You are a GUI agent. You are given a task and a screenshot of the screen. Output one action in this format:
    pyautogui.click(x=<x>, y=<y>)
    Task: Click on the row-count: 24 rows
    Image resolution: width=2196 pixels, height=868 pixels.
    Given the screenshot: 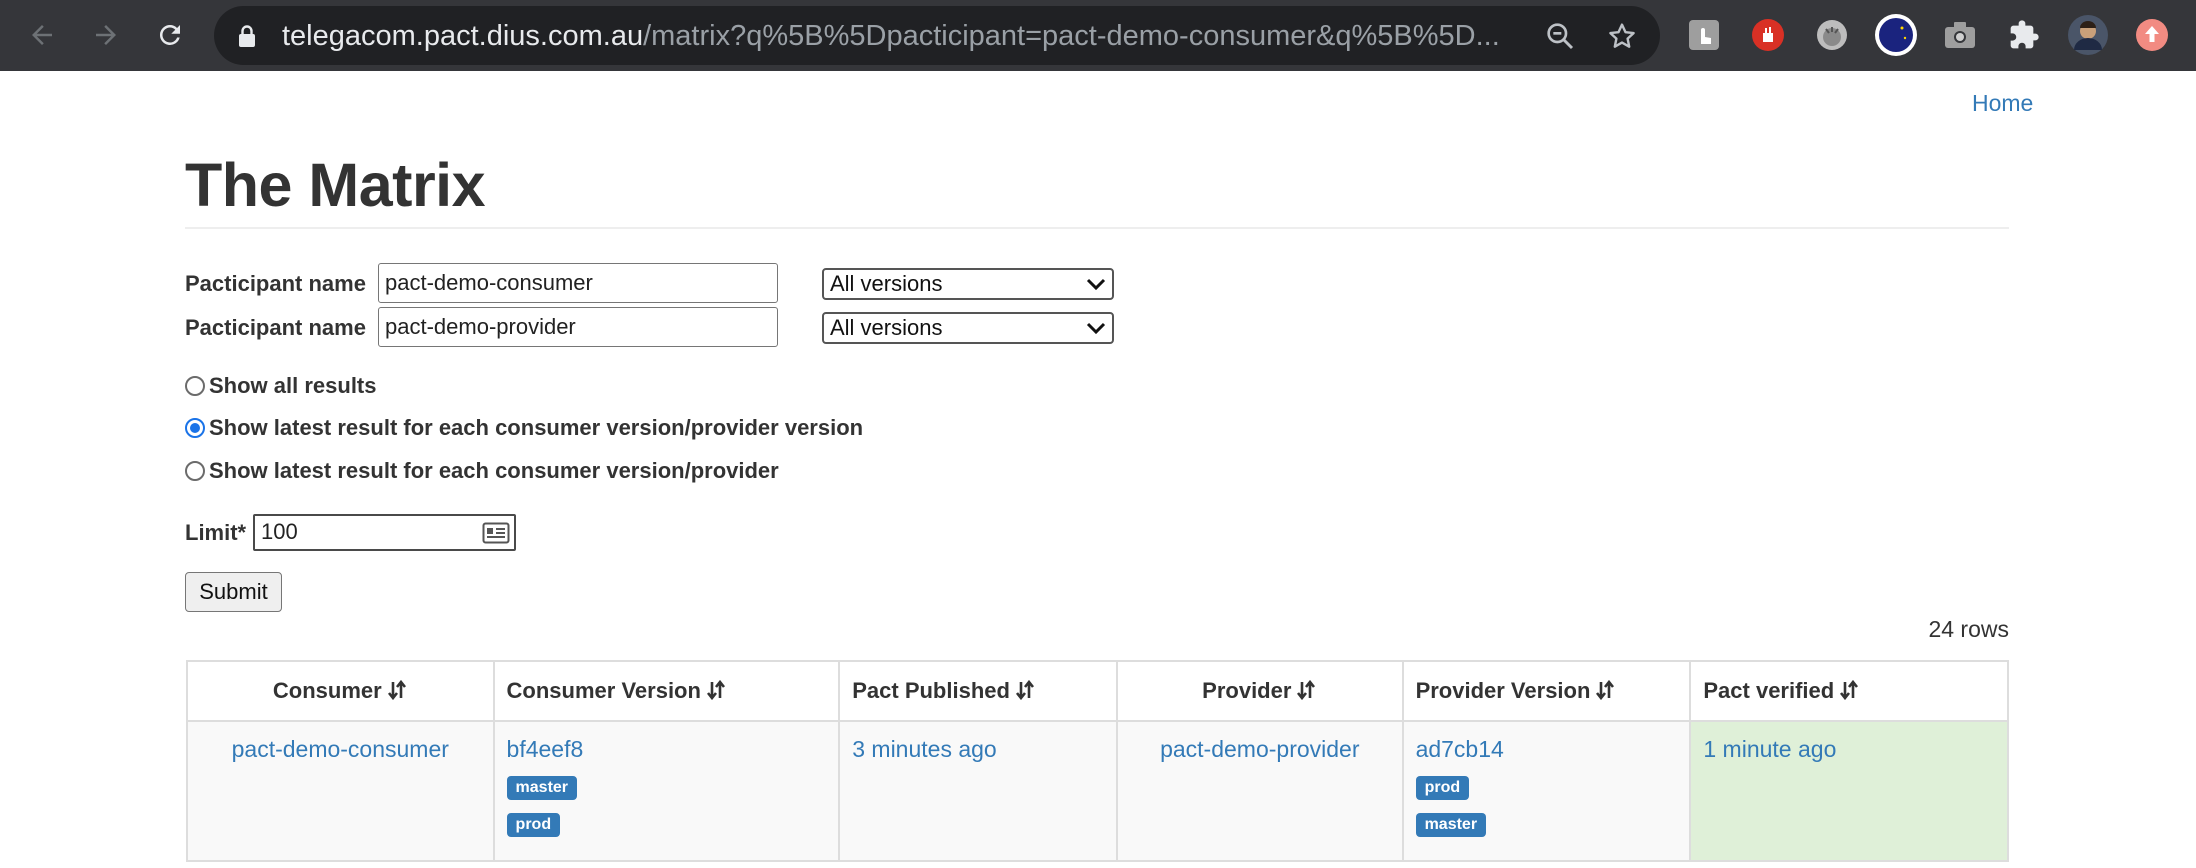 What is the action you would take?
    pyautogui.click(x=1968, y=629)
    